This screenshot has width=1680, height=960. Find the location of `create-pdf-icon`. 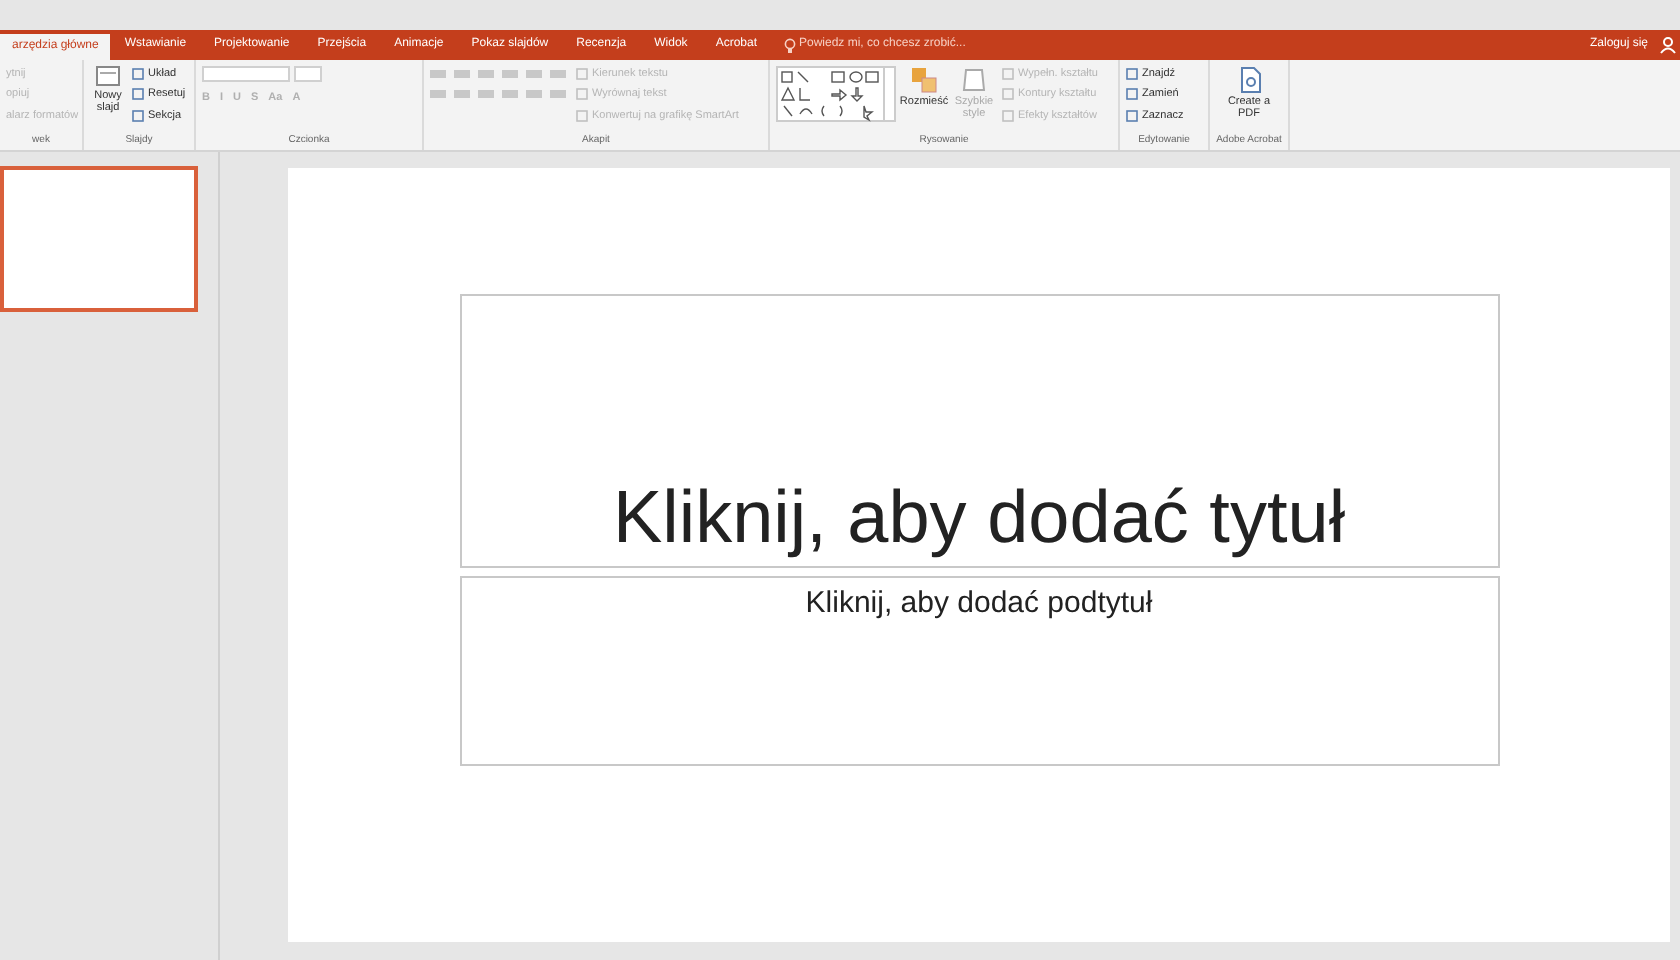

create-pdf-icon is located at coordinates (1249, 80).